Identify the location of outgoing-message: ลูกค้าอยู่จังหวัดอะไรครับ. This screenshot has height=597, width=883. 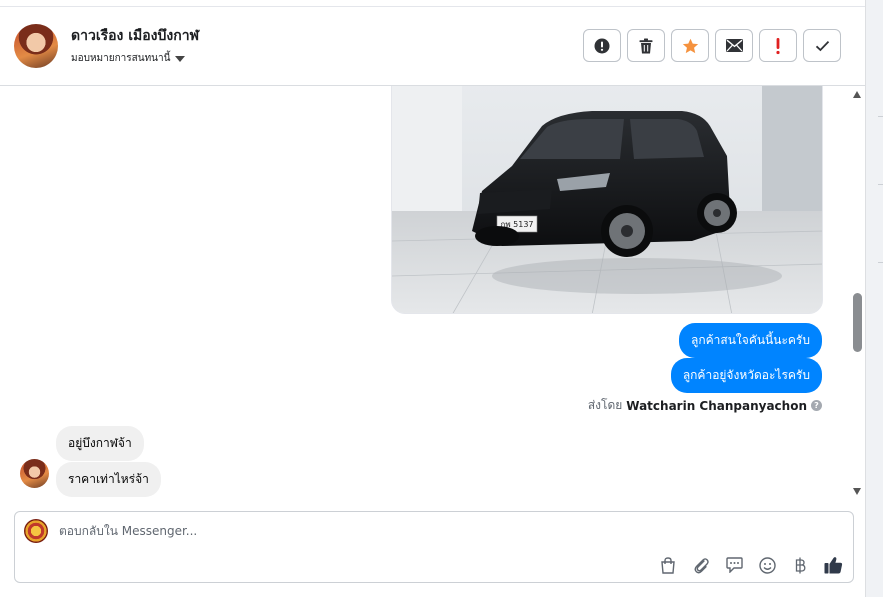
(746, 375).